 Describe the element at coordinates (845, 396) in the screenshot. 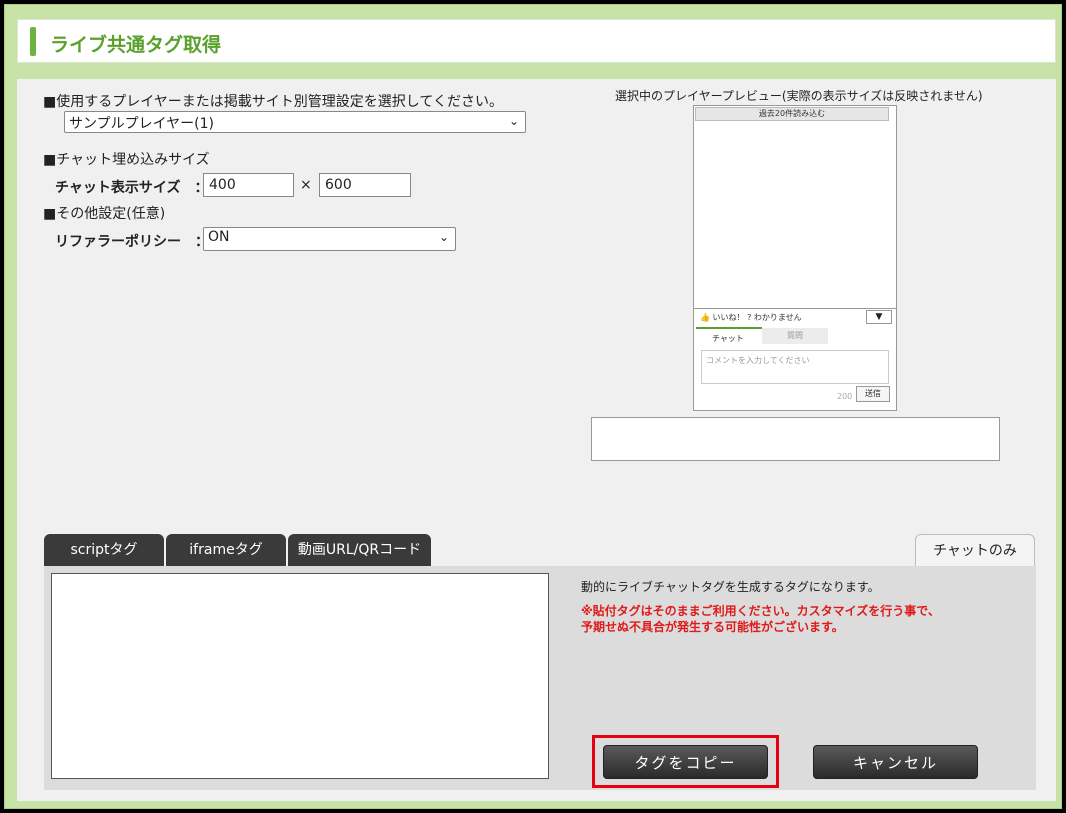

I see `char-count: 200` at that location.